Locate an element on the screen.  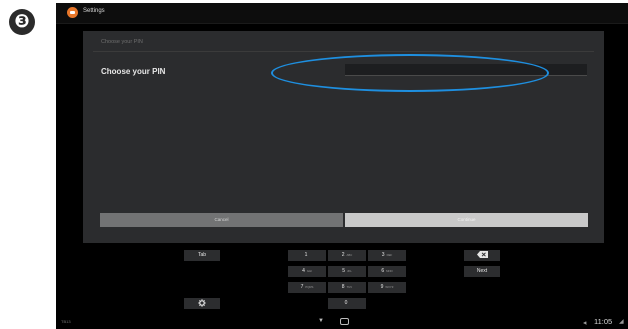
key-0: 0 is located at coordinates (347, 303).